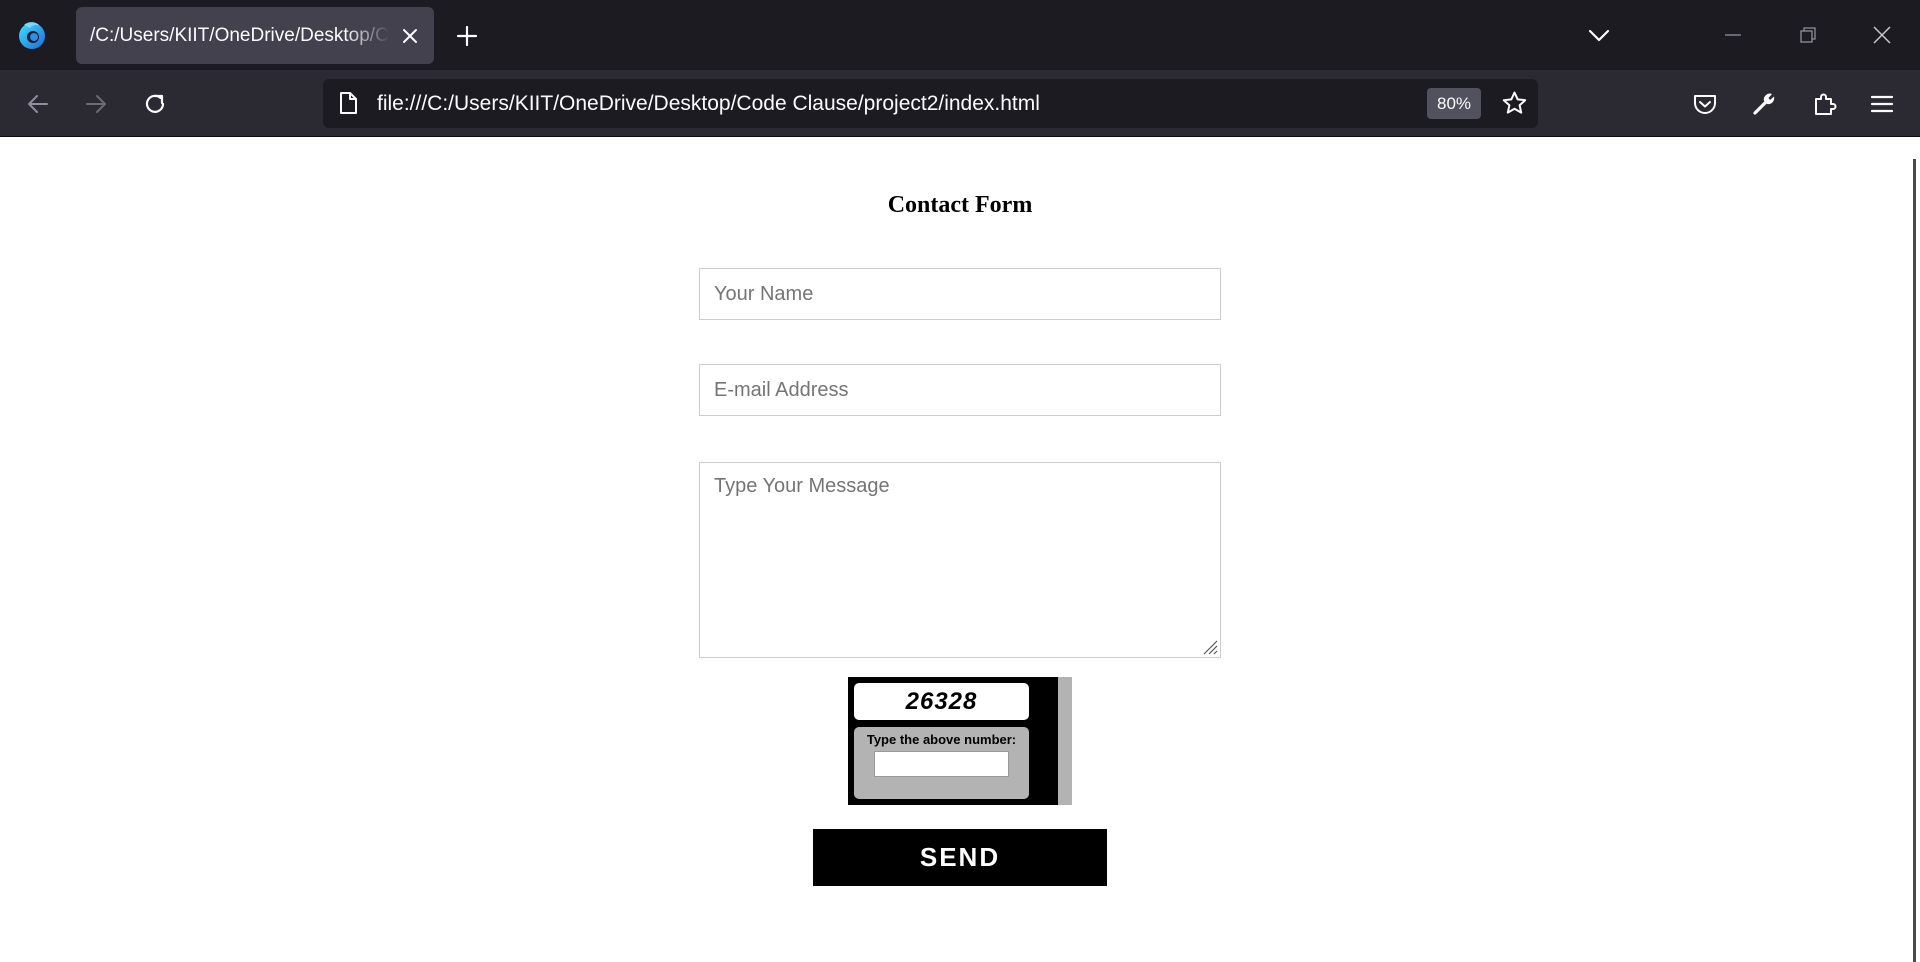 Image resolution: width=1920 pixels, height=962 pixels. I want to click on arrow-right-icon, so click(96, 104).